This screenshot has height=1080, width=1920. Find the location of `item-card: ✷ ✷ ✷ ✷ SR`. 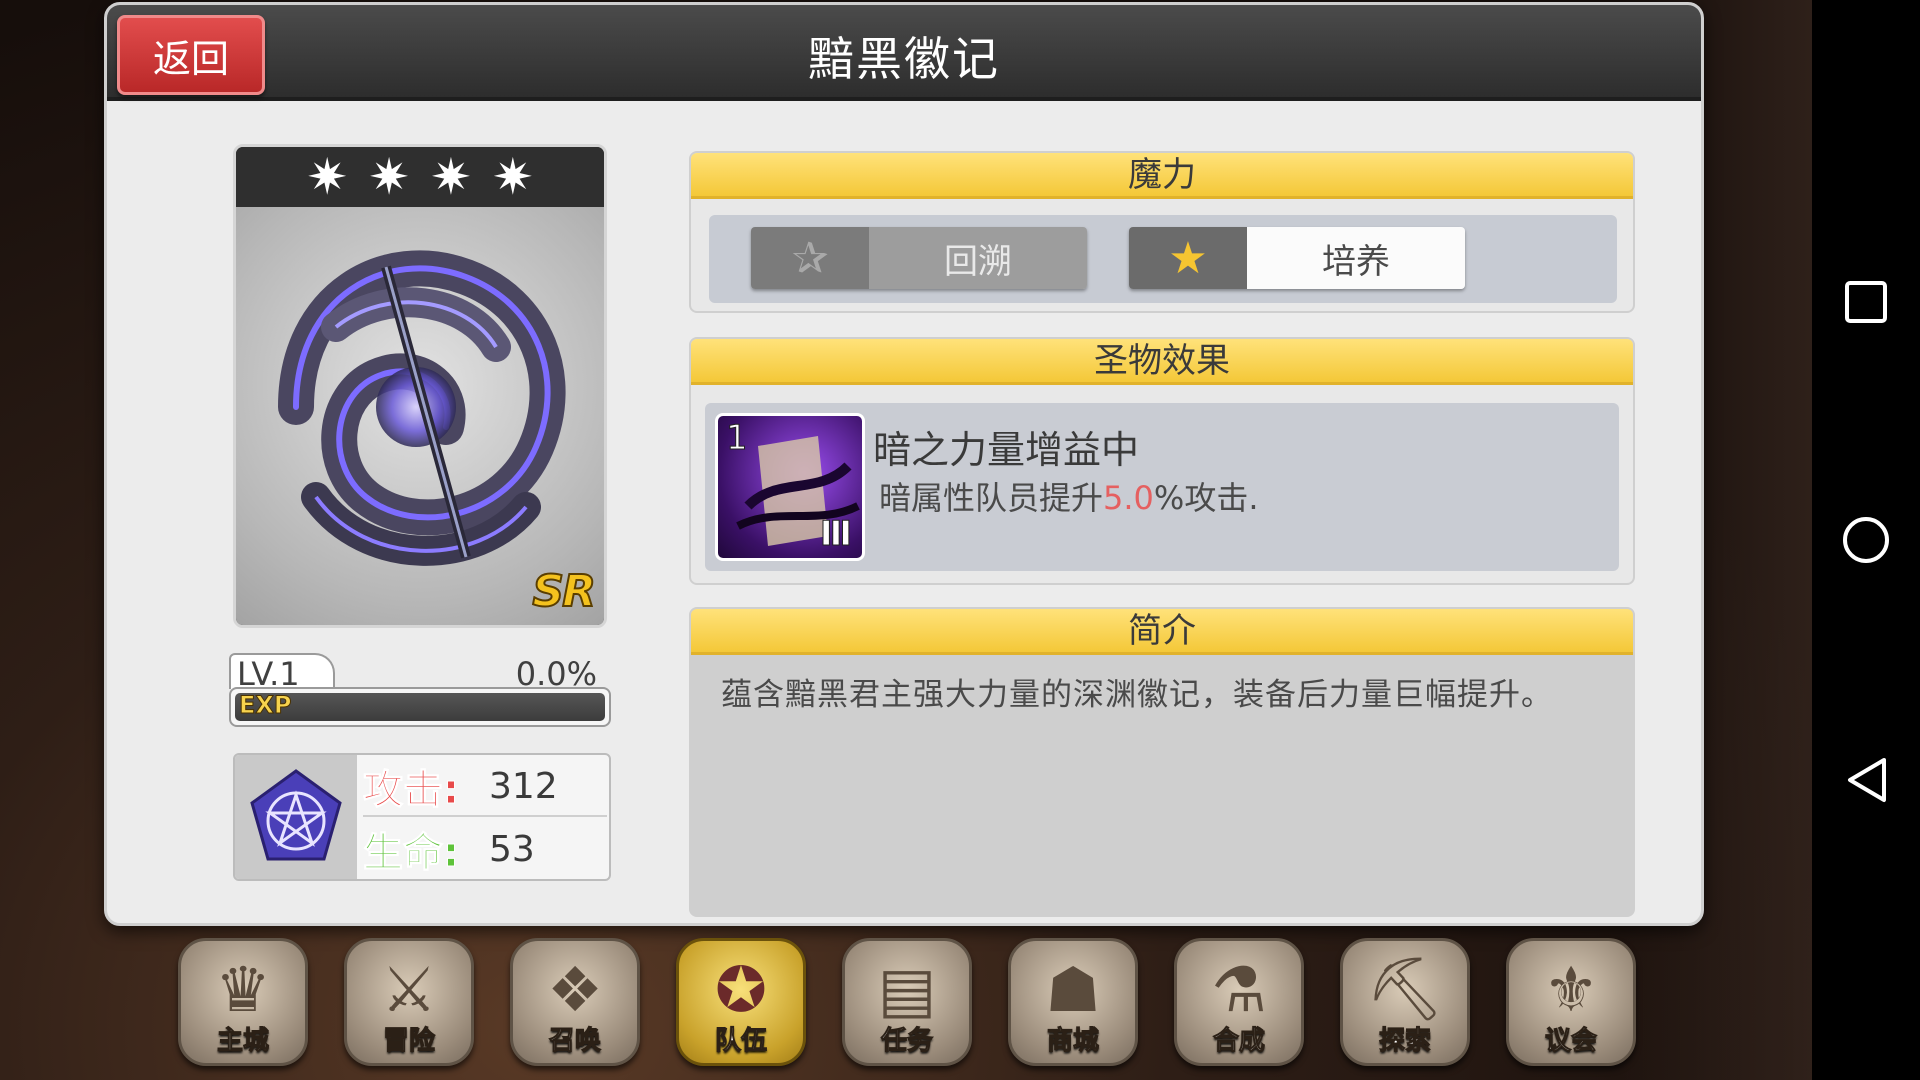

item-card: ✷ ✷ ✷ ✷ SR is located at coordinates (420, 386).